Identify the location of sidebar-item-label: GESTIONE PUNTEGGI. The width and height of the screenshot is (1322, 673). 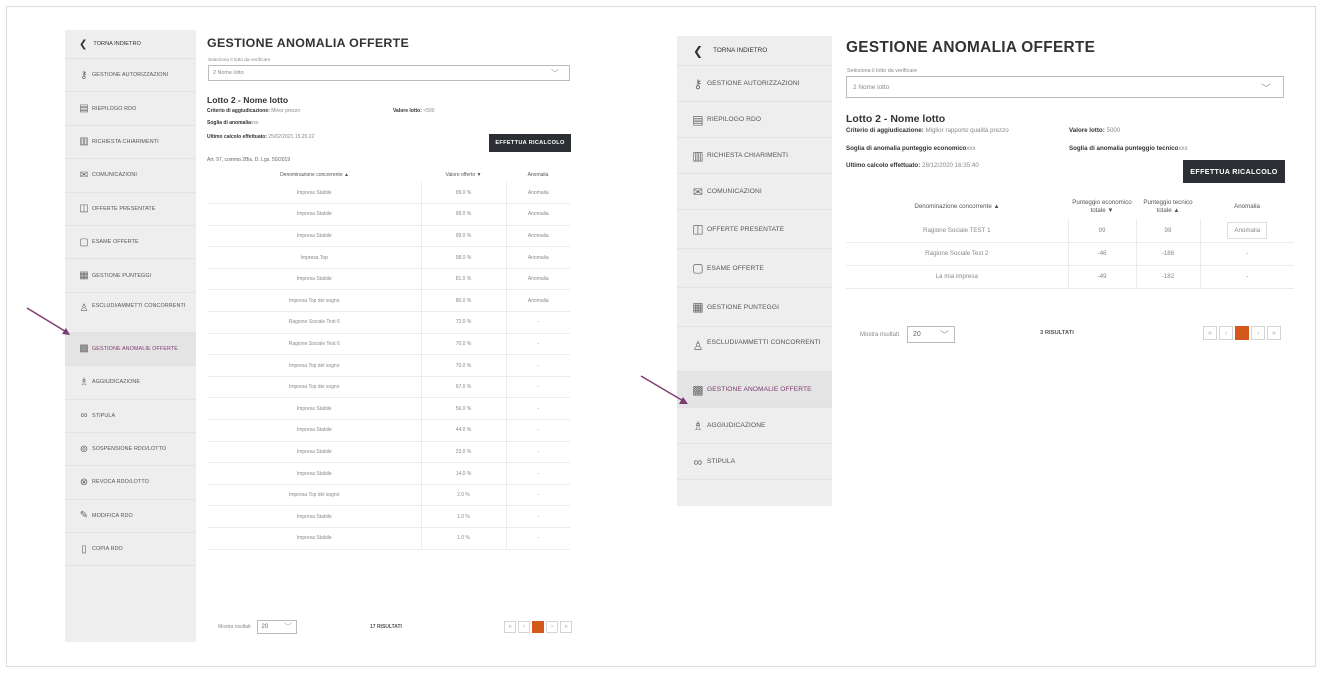
(743, 307).